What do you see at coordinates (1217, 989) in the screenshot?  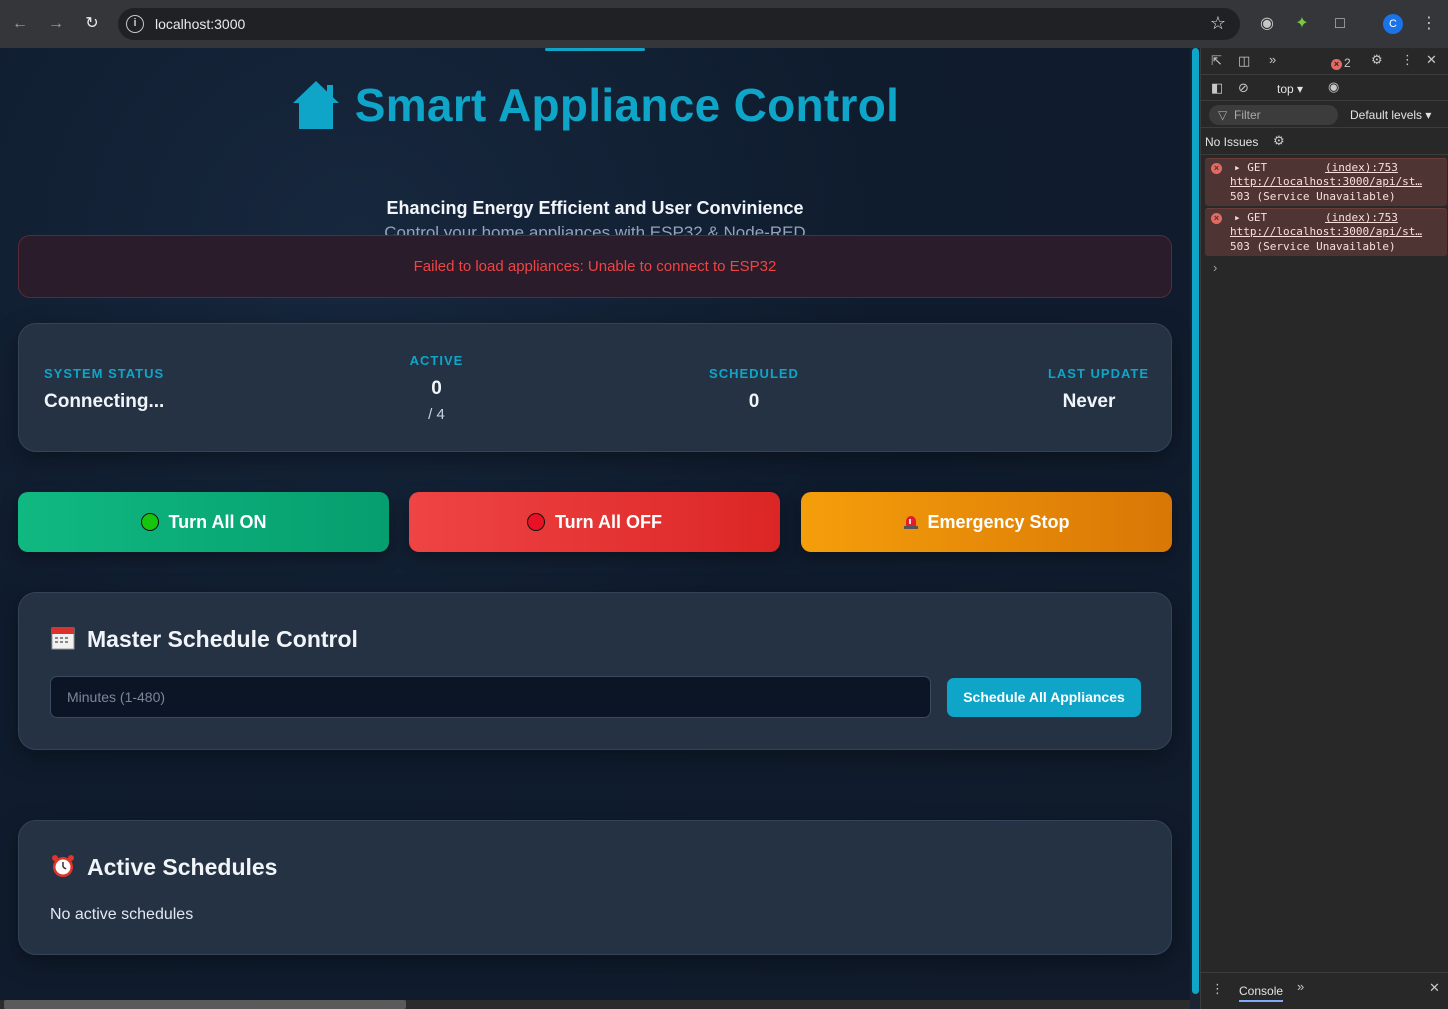 I see `drawer-menu-icon: ⋮` at bounding box center [1217, 989].